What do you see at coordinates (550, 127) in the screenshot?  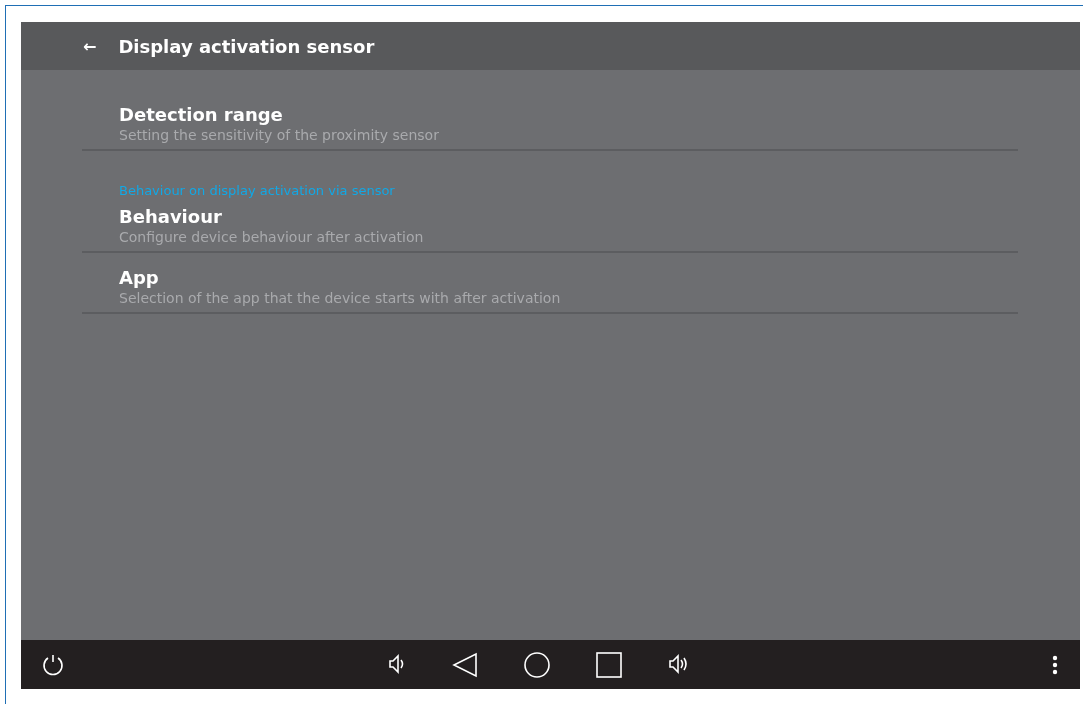 I see `settings-item: Detection range Setting the sensitivity of the proximity sensor` at bounding box center [550, 127].